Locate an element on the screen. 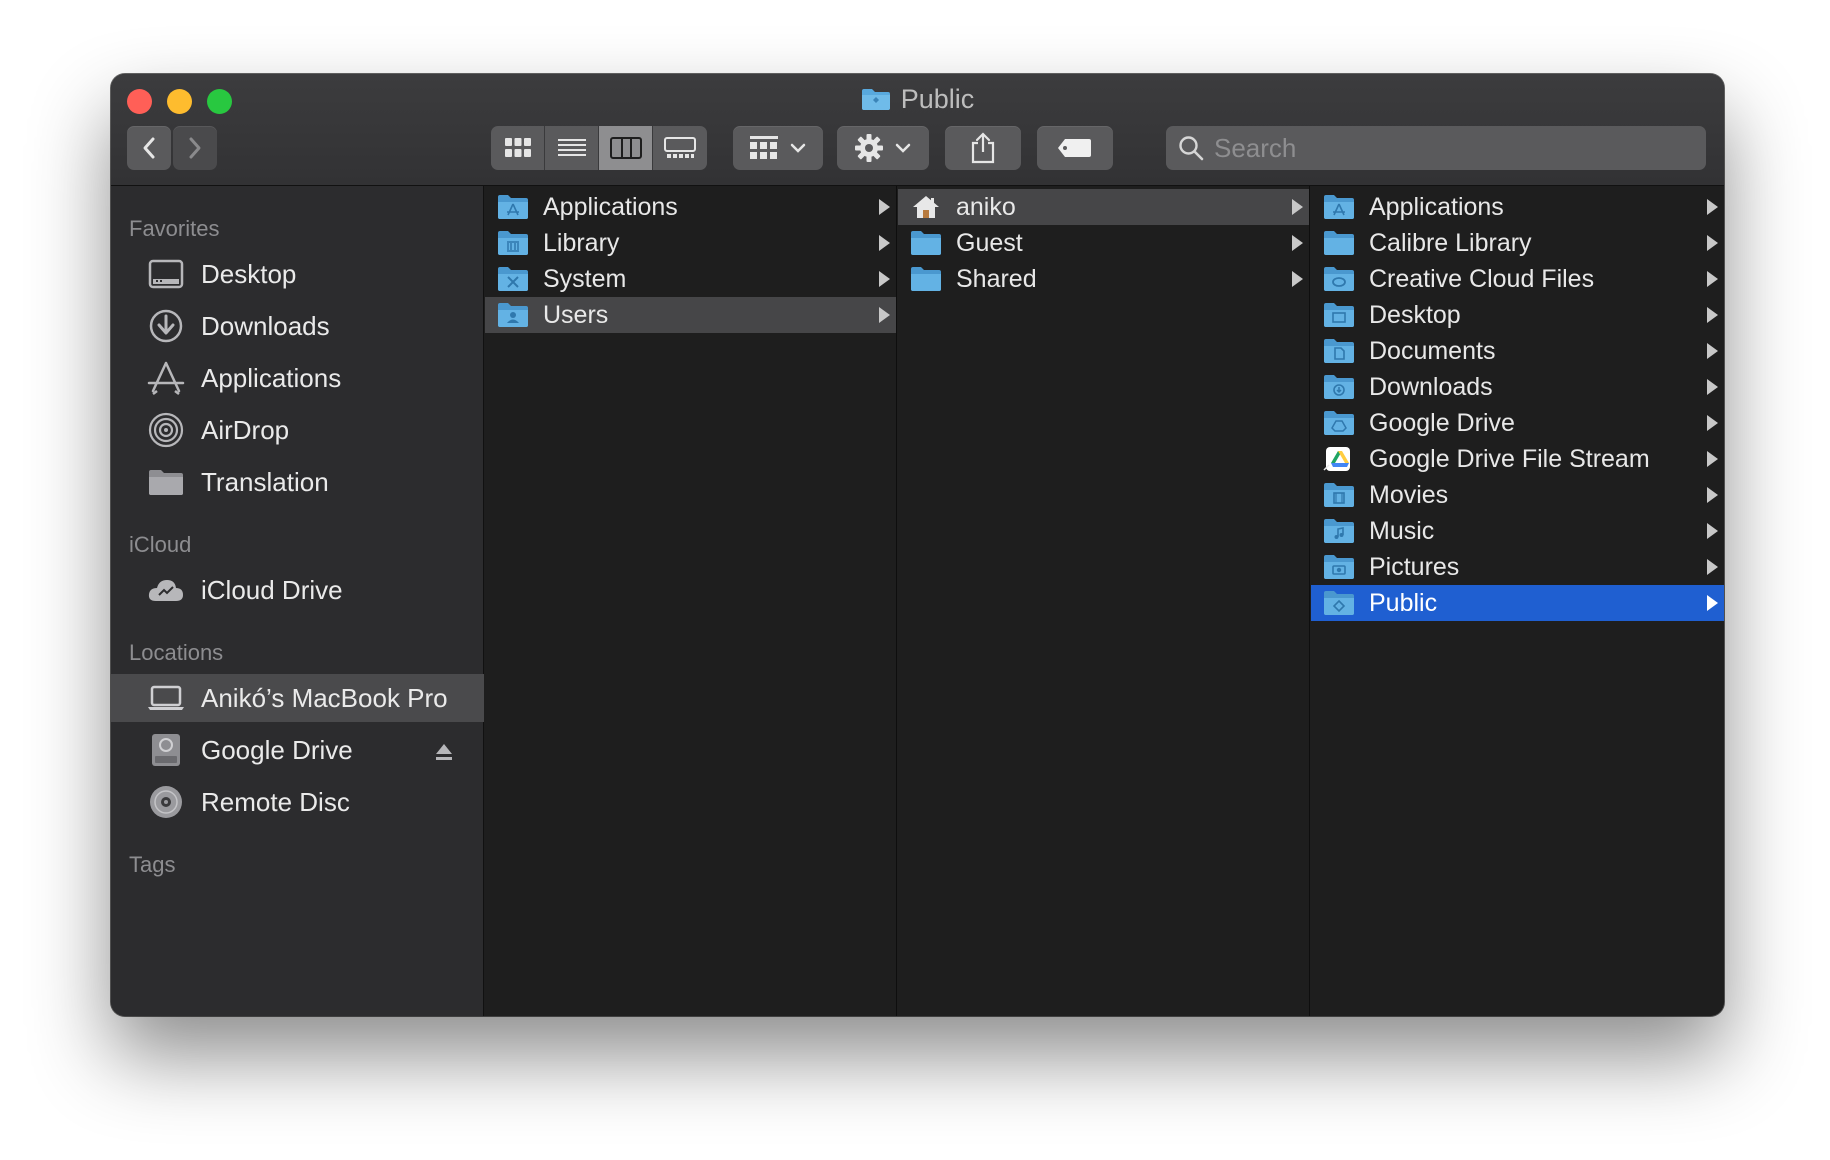 This screenshot has height=1160, width=1830. home-icon is located at coordinates (926, 207).